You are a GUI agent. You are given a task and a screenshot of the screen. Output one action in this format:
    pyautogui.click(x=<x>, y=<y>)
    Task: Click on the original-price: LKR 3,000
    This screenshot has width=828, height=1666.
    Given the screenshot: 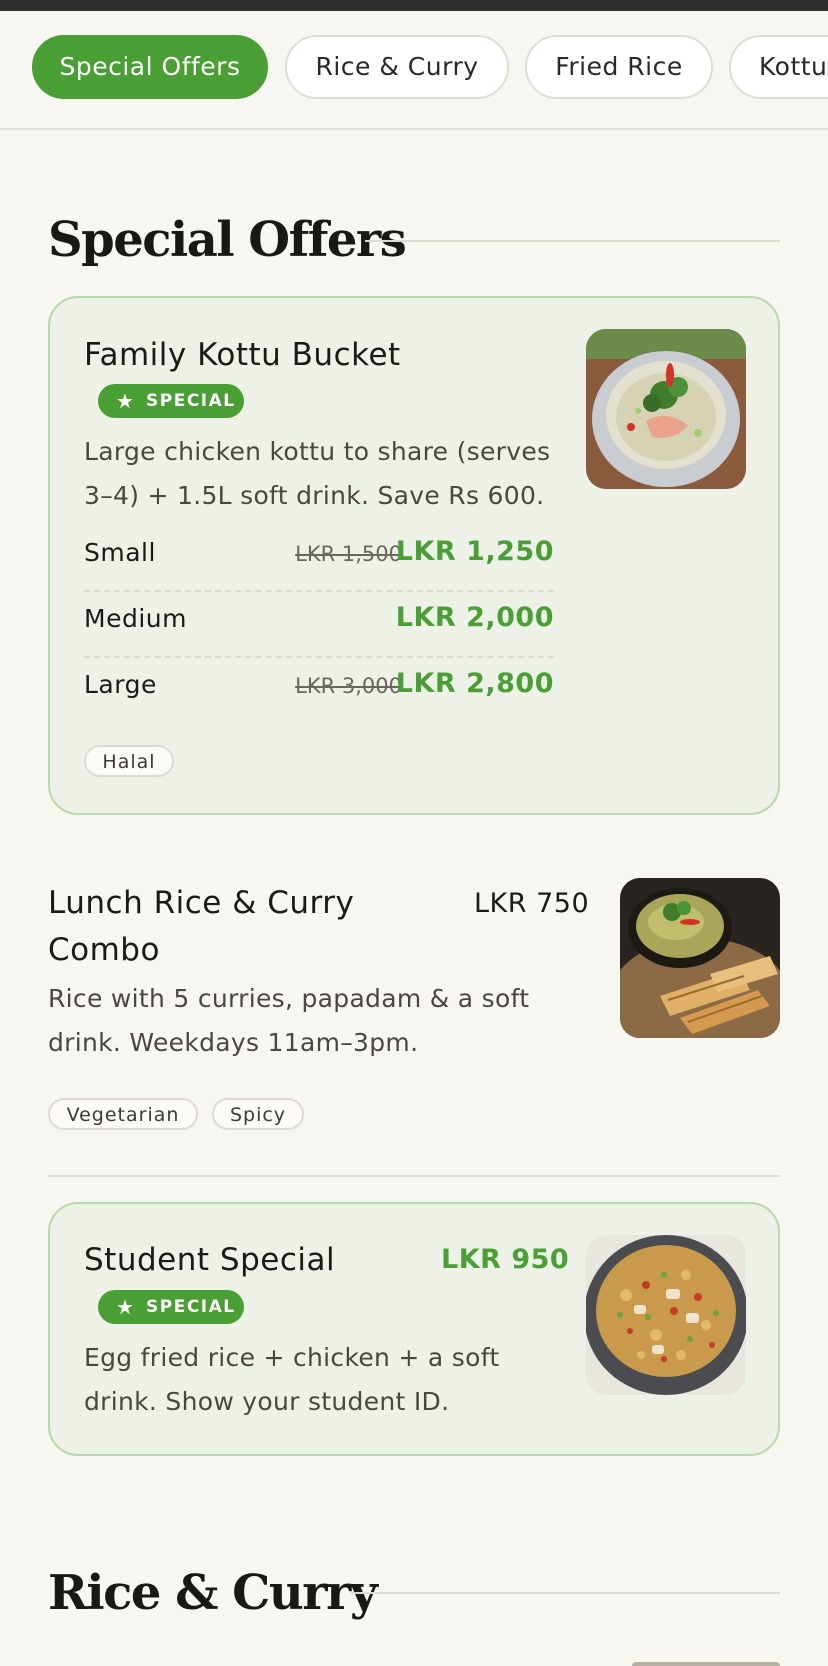 What is the action you would take?
    pyautogui.click(x=348, y=686)
    